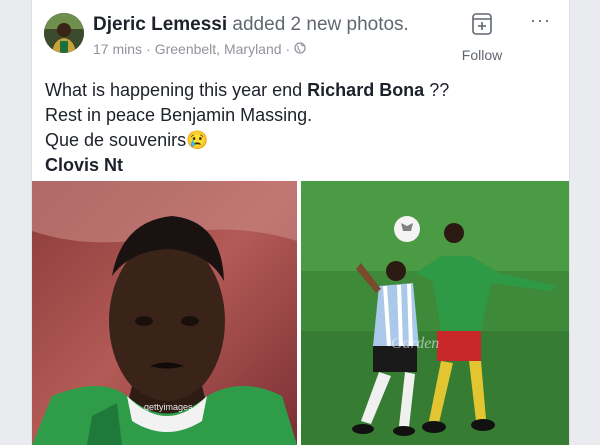 This screenshot has height=445, width=600. I want to click on post-time: 17 mins, so click(117, 49).